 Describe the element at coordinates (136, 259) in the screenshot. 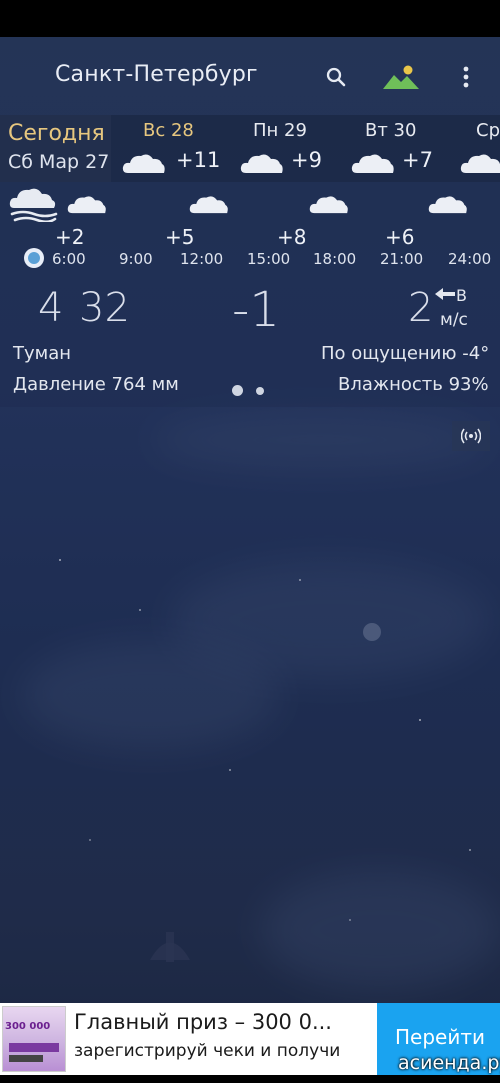

I see `hourly-time: 9:00` at that location.